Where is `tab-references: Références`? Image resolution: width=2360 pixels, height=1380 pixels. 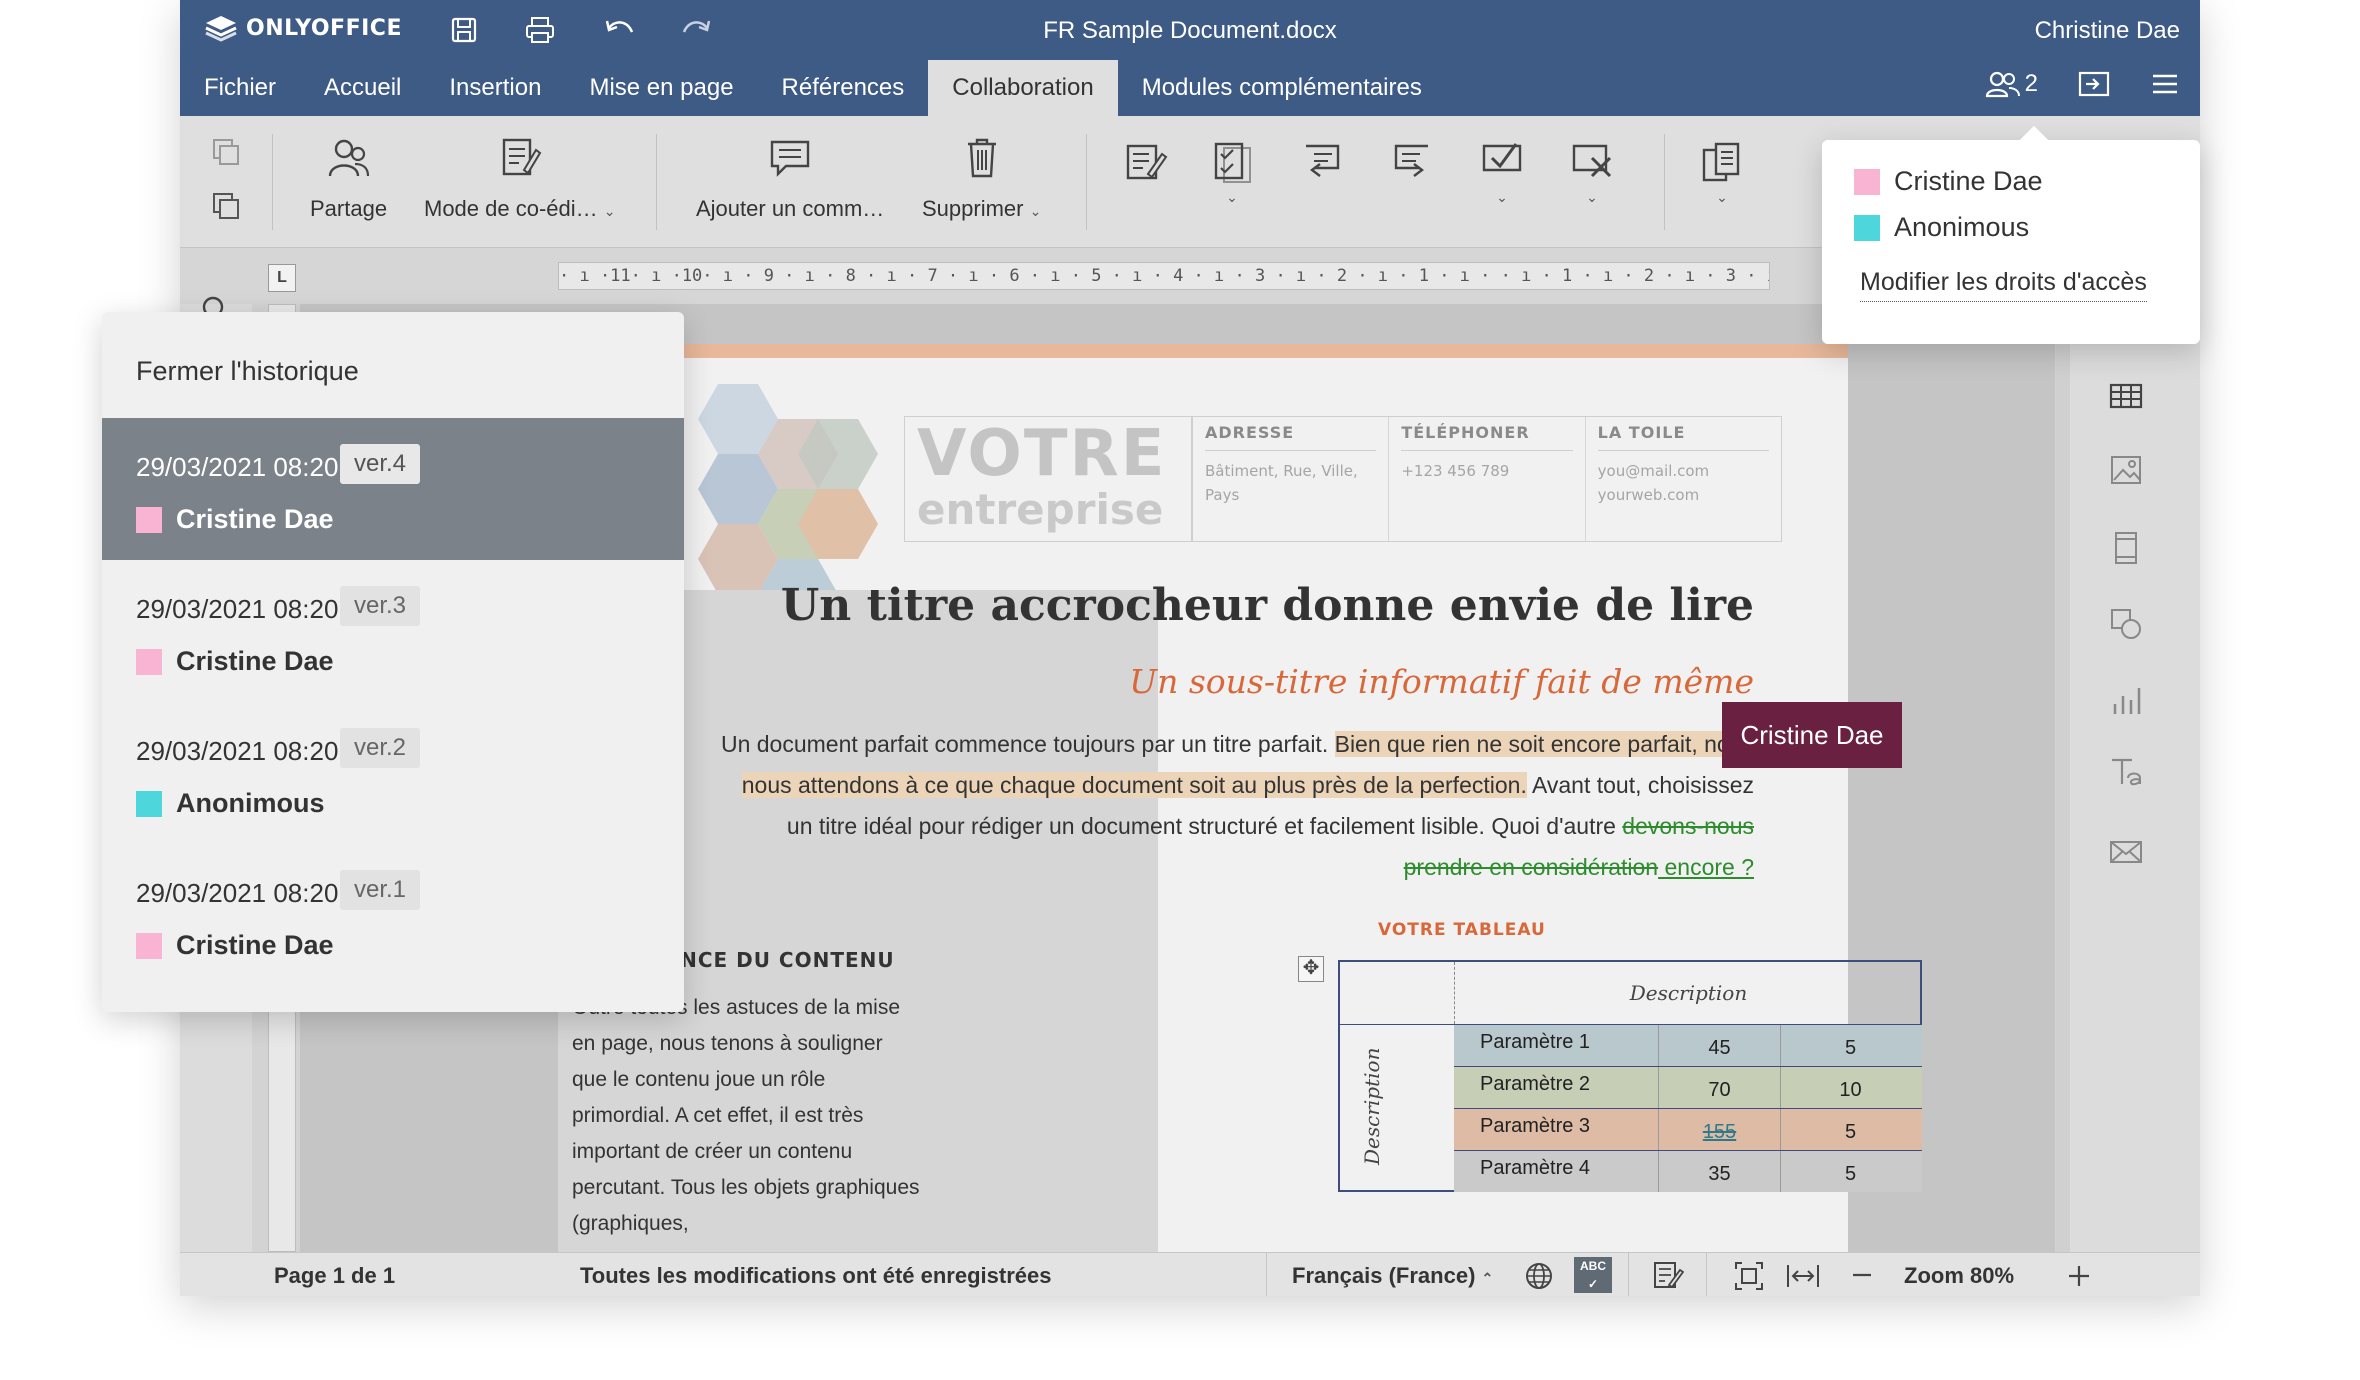 tab-references: Références is located at coordinates (843, 88).